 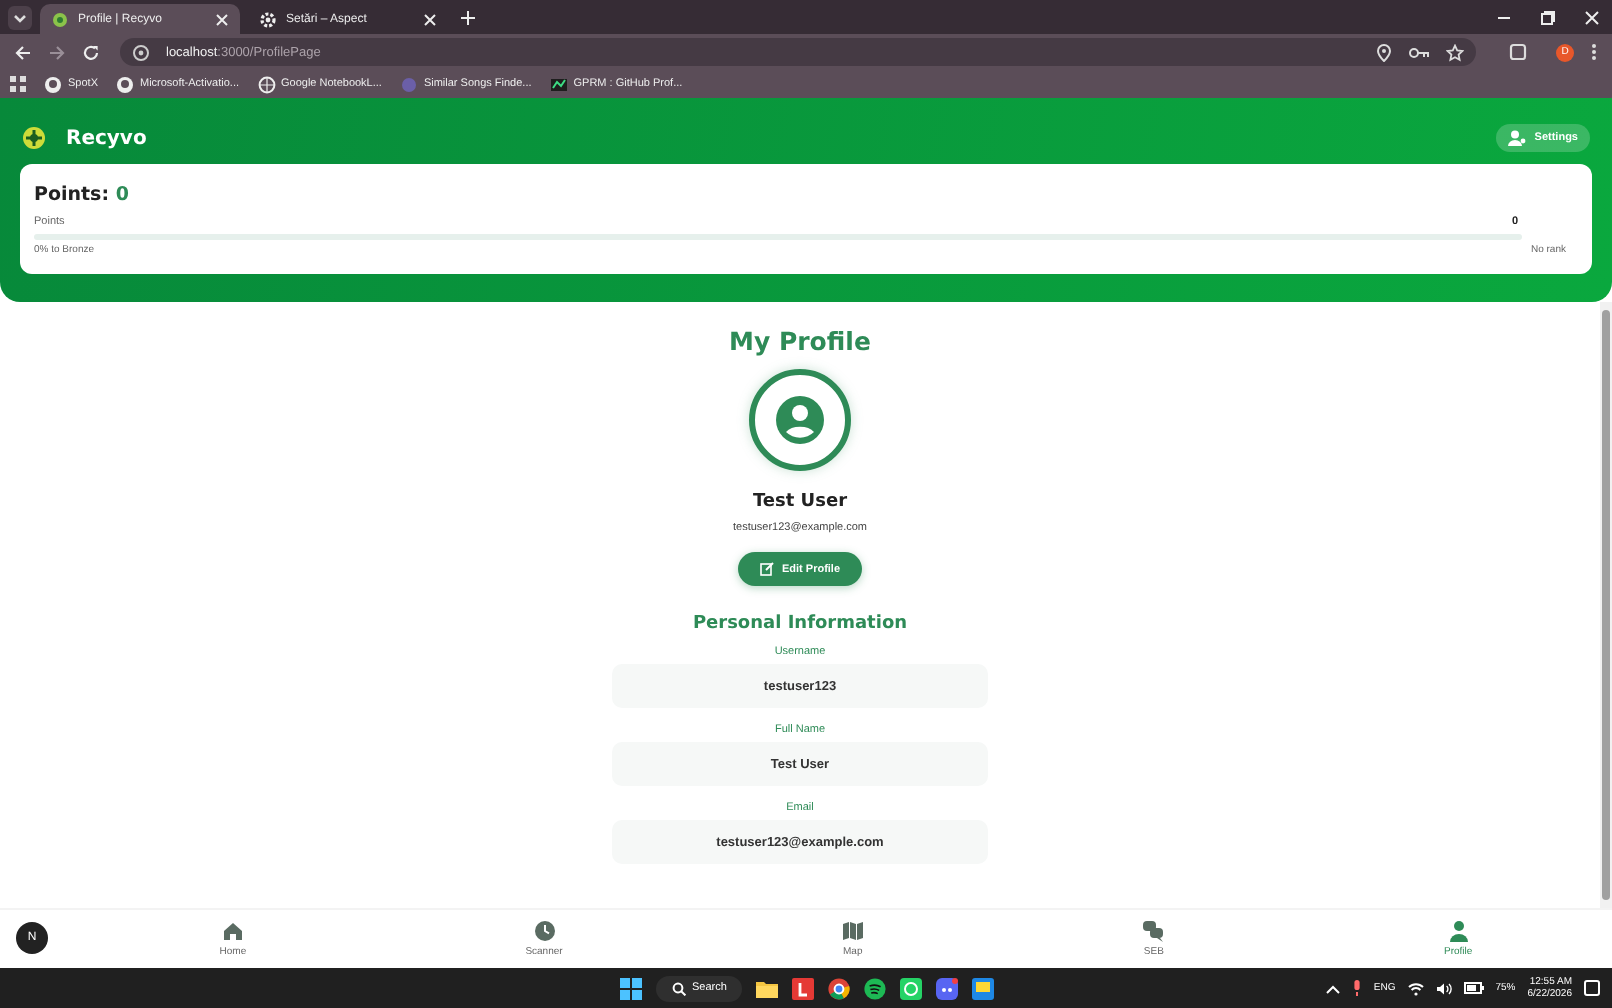 What do you see at coordinates (106, 138) in the screenshot?
I see `brand-name: Recyvo` at bounding box center [106, 138].